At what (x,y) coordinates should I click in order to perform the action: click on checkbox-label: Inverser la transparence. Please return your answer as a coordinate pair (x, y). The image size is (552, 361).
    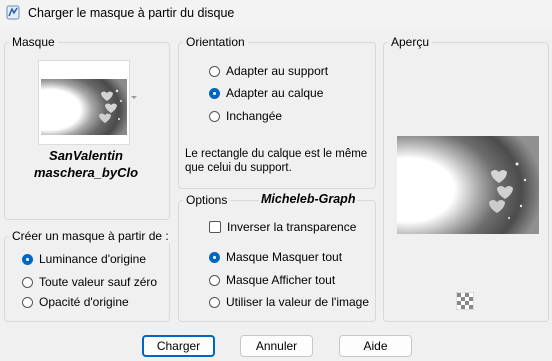
    Looking at the image, I should click on (292, 227).